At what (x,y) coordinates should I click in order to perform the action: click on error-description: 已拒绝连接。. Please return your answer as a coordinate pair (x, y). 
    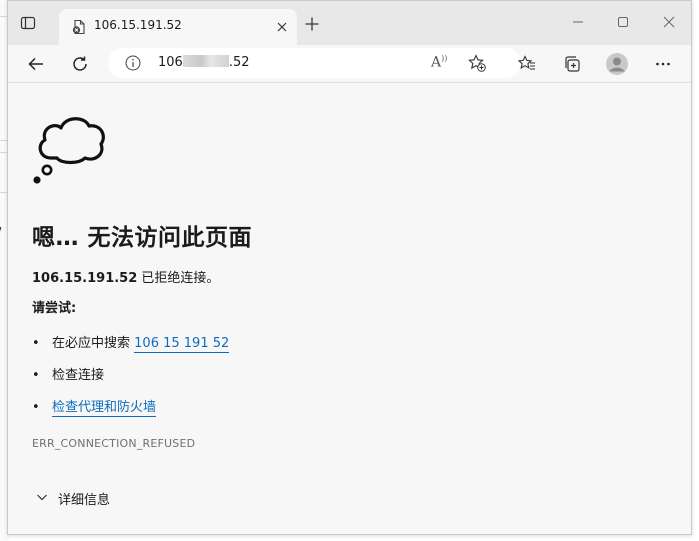
    Looking at the image, I should click on (180, 278).